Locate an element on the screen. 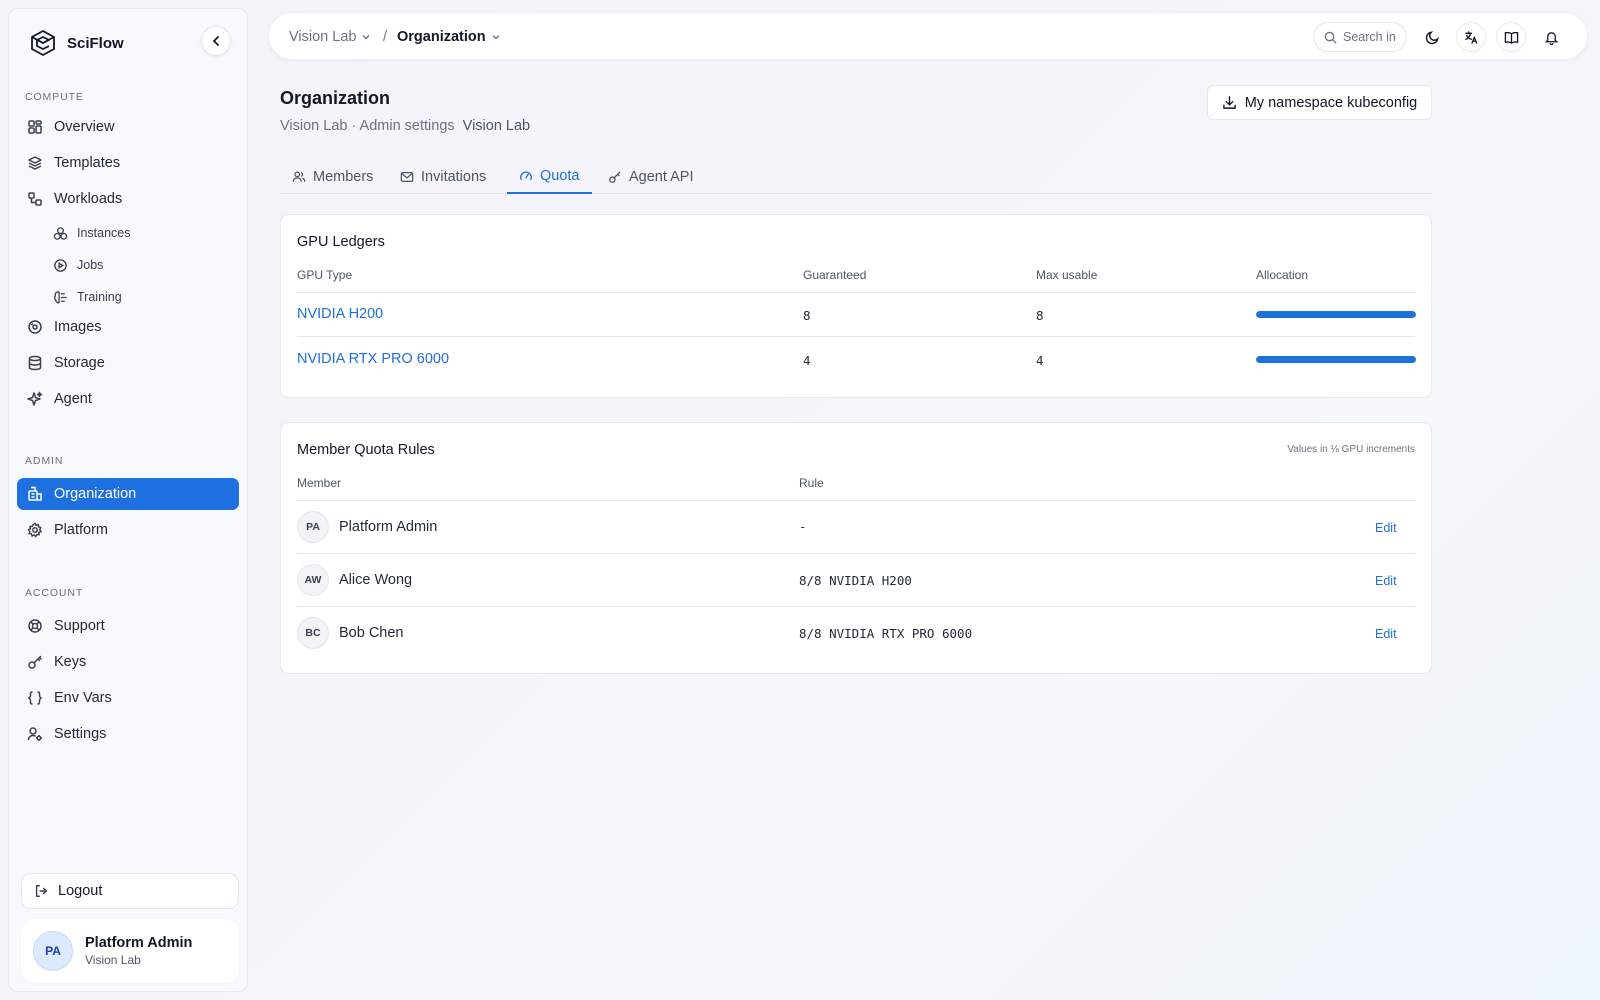 The height and width of the screenshot is (1000, 1600). language-button is located at coordinates (1471, 37).